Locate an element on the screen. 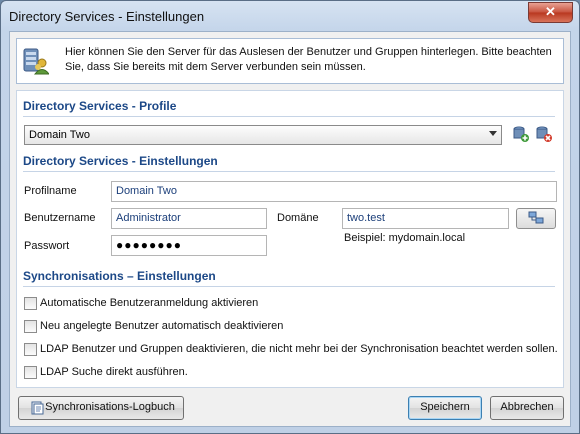  window-title: Directory Services - Einstellungen is located at coordinates (107, 16).